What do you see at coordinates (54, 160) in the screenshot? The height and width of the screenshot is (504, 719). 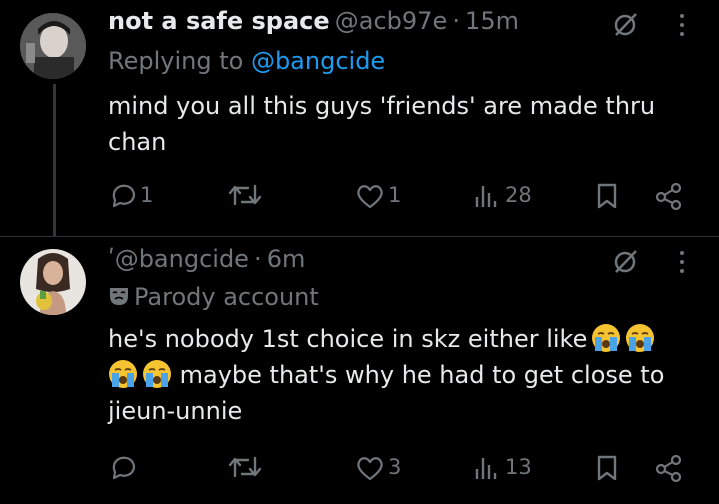 I see `thread-line` at bounding box center [54, 160].